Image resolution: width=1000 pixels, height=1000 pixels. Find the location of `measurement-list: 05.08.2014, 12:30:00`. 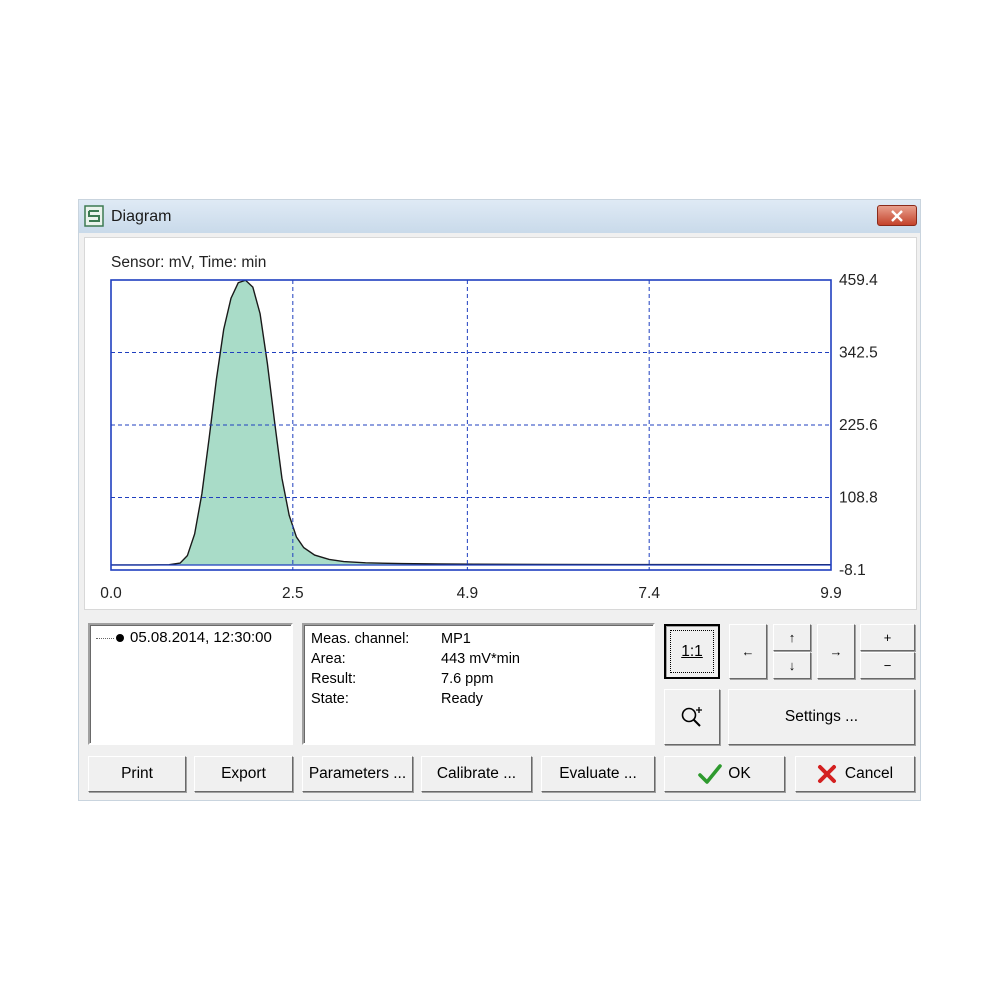

measurement-list: 05.08.2014, 12:30:00 is located at coordinates (190, 684).